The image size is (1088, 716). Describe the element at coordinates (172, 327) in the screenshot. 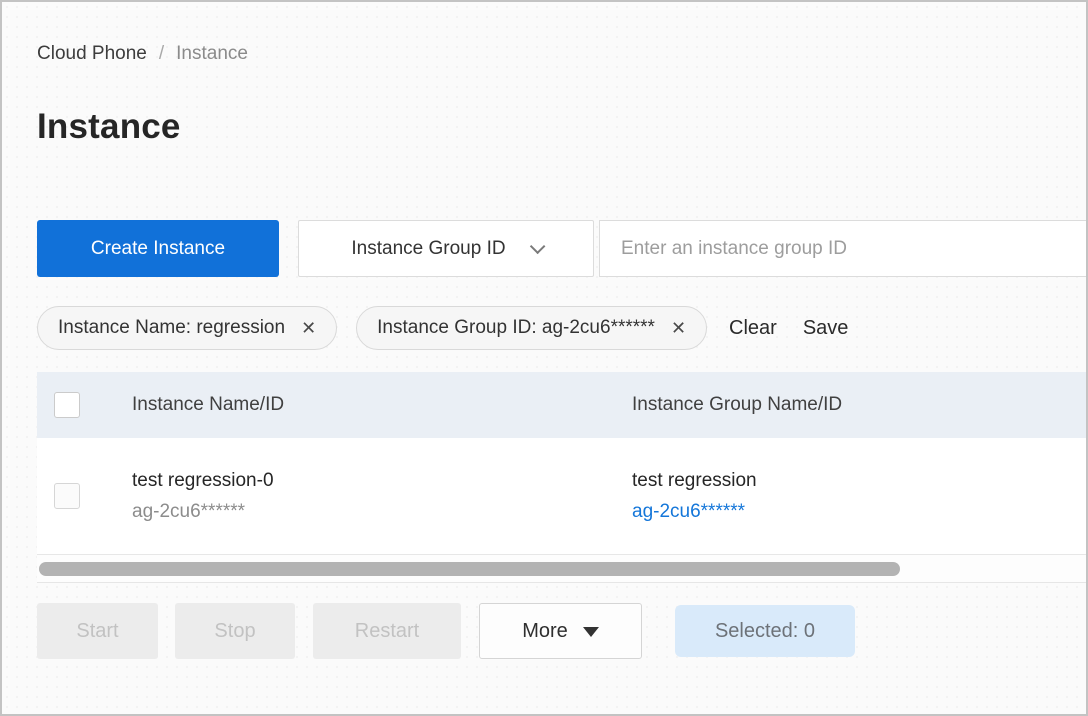

I see `filter-tag-label: Instance Name: regression` at that location.